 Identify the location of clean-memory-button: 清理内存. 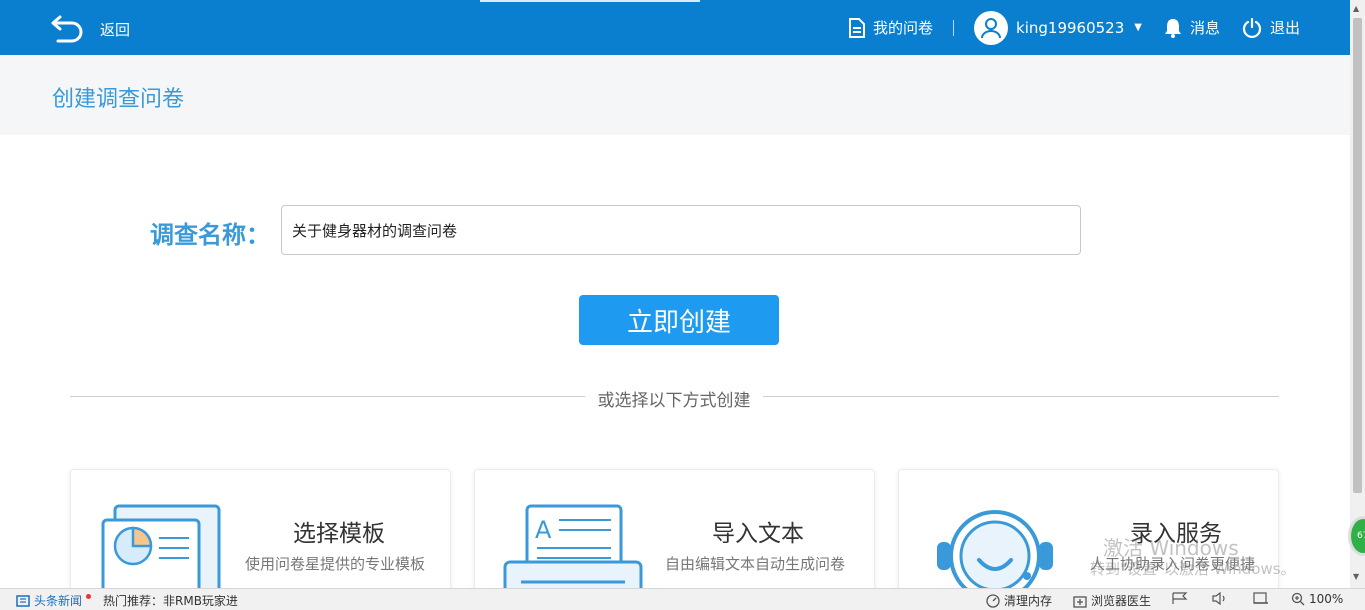
(1019, 600).